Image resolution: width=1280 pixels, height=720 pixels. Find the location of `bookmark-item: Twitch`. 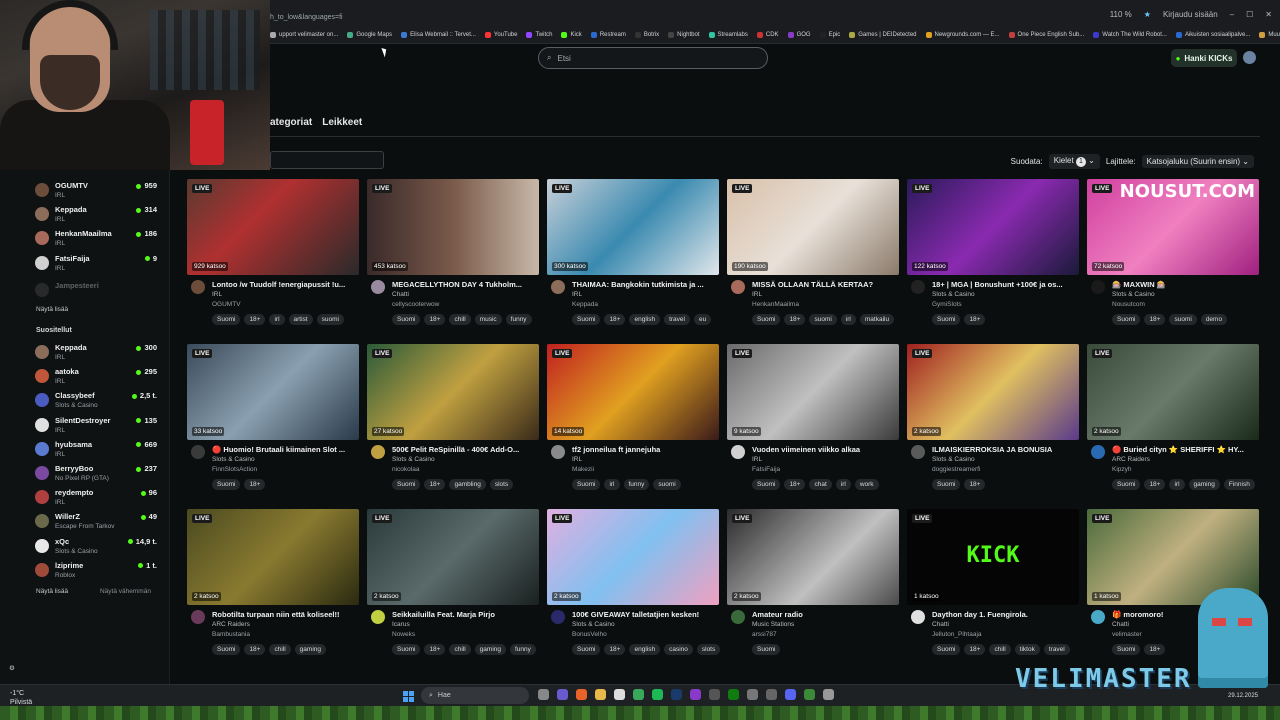

bookmark-item: Twitch is located at coordinates (539, 35).